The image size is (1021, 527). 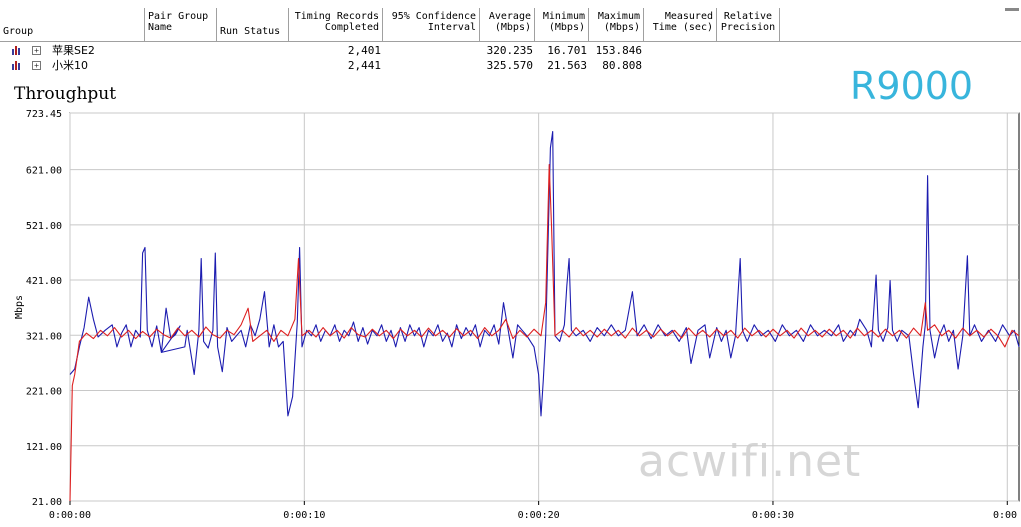 I want to click on maximum-value: 153.846, so click(x=618, y=50).